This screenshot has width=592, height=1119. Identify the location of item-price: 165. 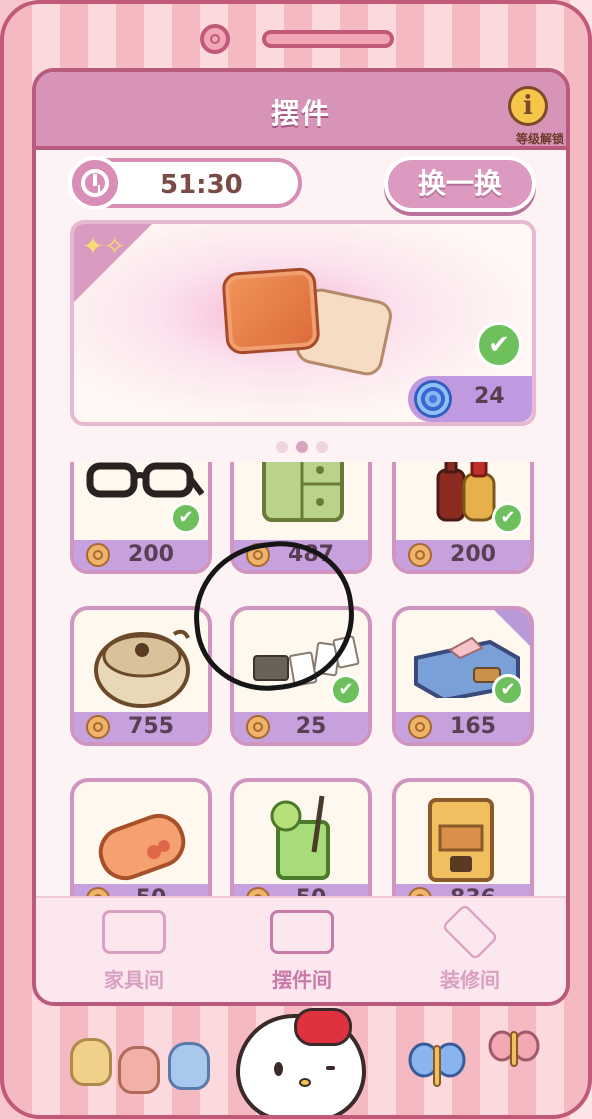
(473, 726).